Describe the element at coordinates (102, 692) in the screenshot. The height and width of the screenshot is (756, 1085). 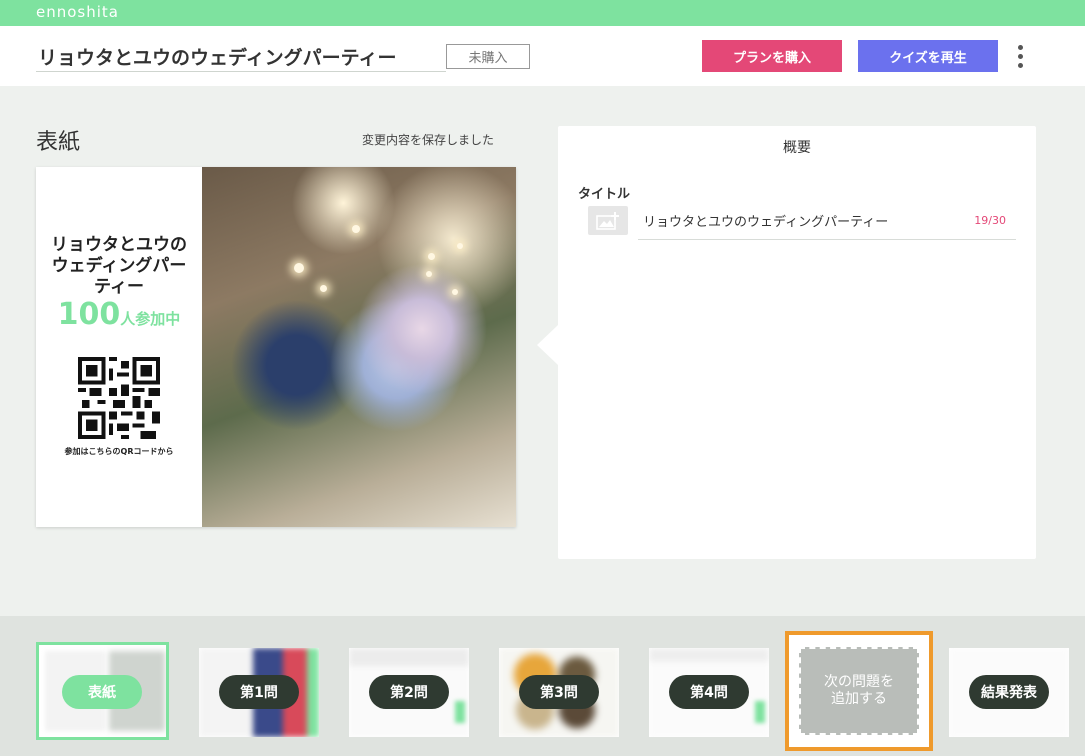
I see `slide-pill-cover: 表紙` at that location.